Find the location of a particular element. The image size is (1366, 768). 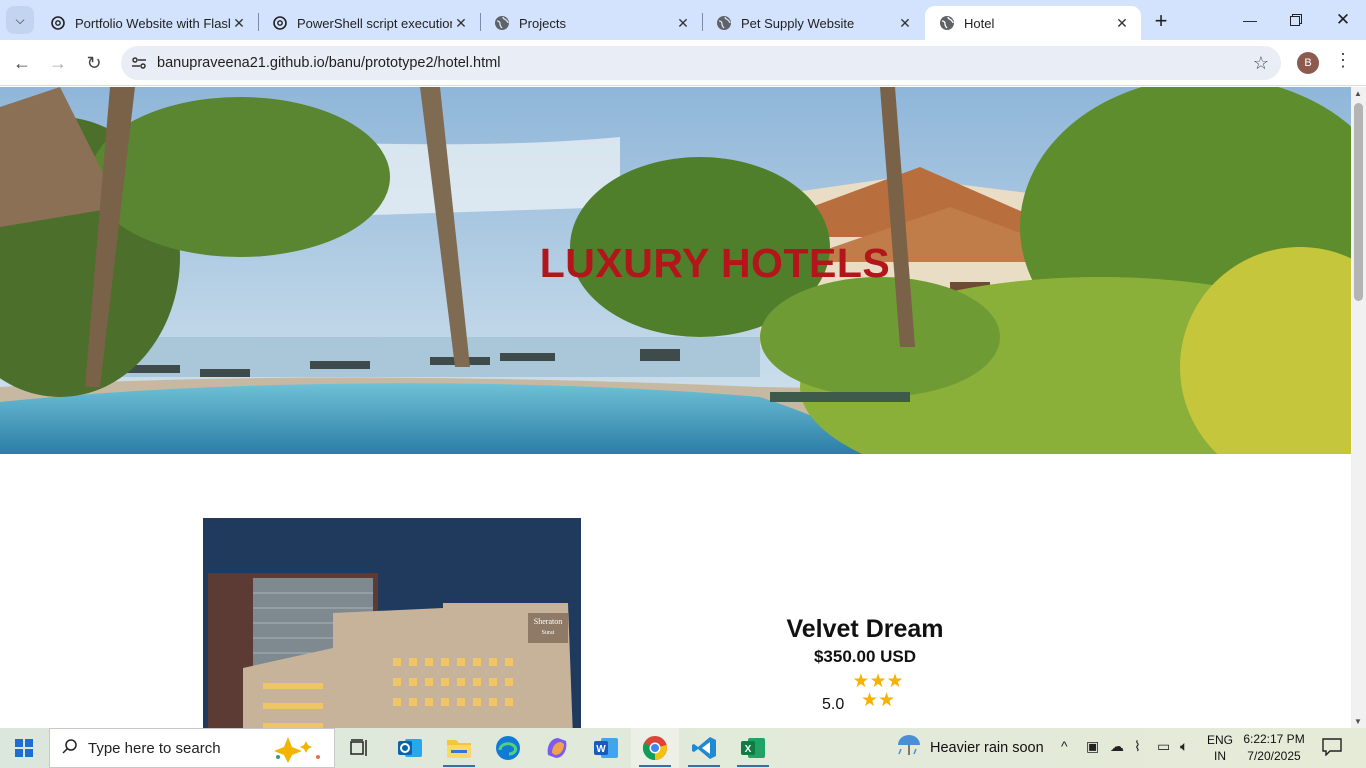

chrome-icon is located at coordinates (654, 748).